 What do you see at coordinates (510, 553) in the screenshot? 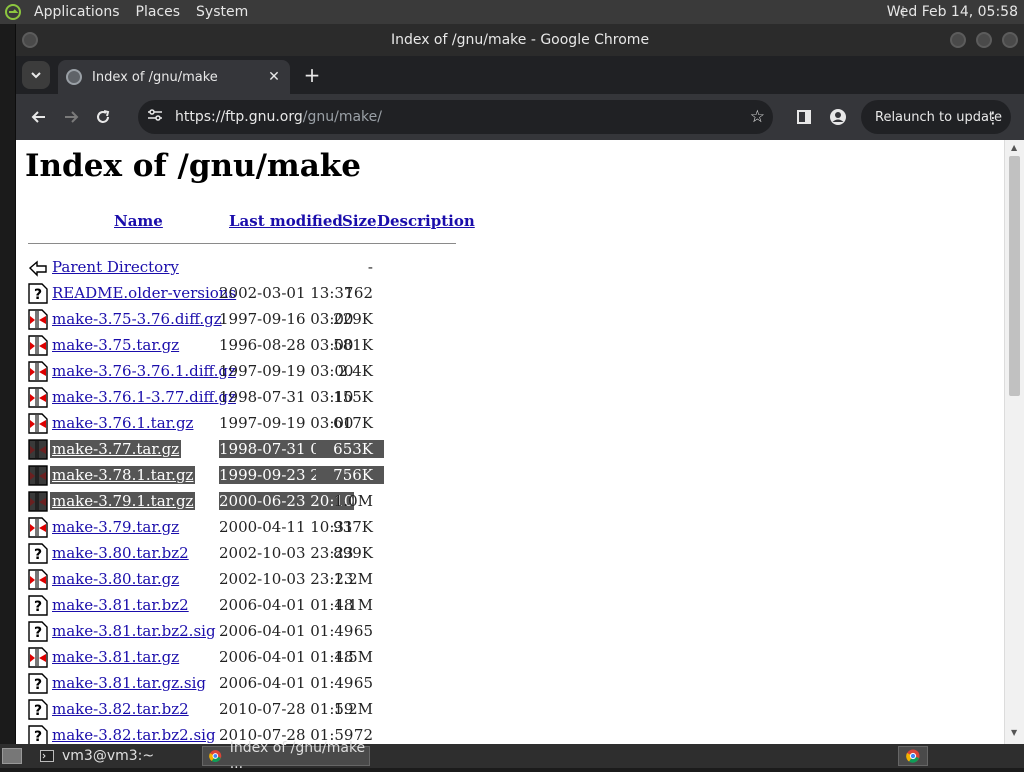
I see `table-row: ? make-3.80.tar.bz2 2002-10-03 23:23 899K` at bounding box center [510, 553].